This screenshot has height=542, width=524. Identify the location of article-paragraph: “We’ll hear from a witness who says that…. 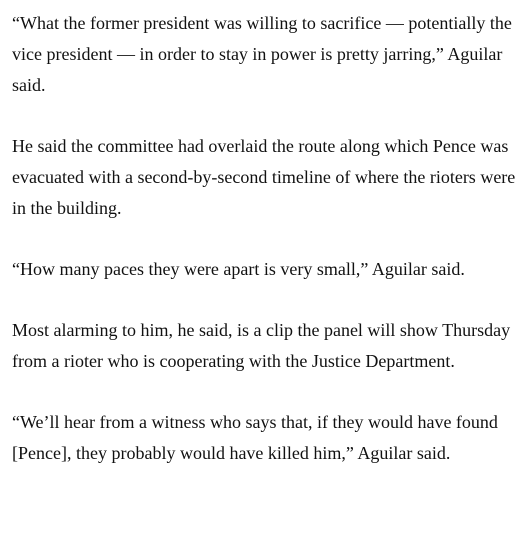
(255, 437).